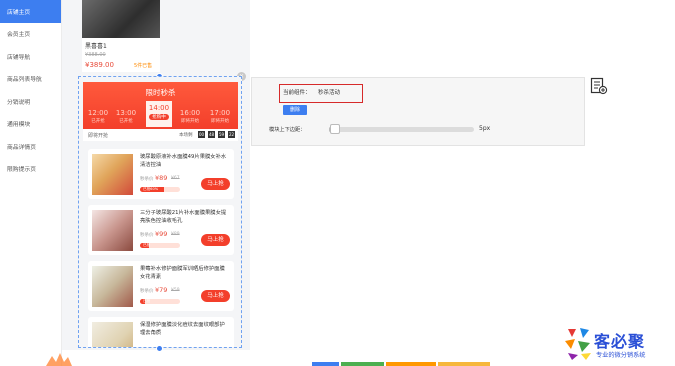  What do you see at coordinates (578, 344) in the screenshot?
I see `brand-mark-icon` at bounding box center [578, 344].